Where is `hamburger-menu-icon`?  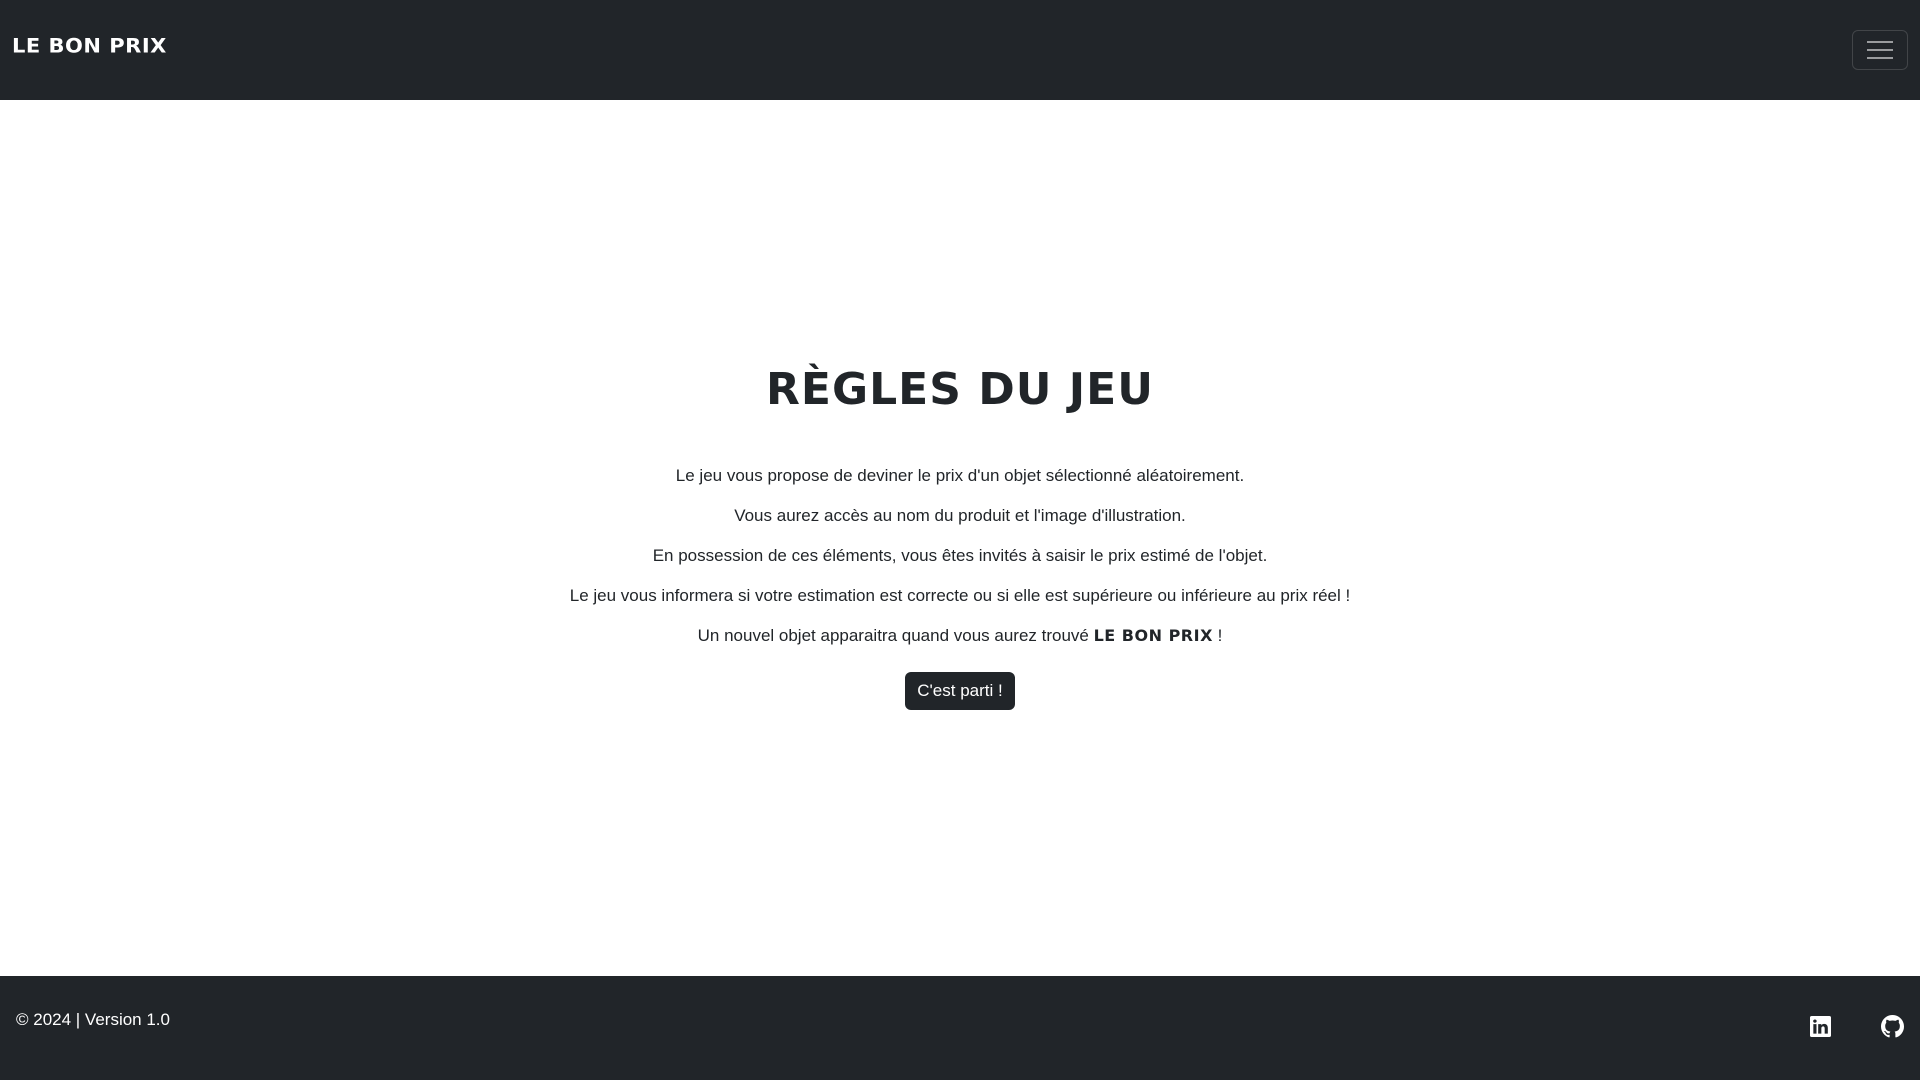
hamburger-menu-icon is located at coordinates (1880, 50).